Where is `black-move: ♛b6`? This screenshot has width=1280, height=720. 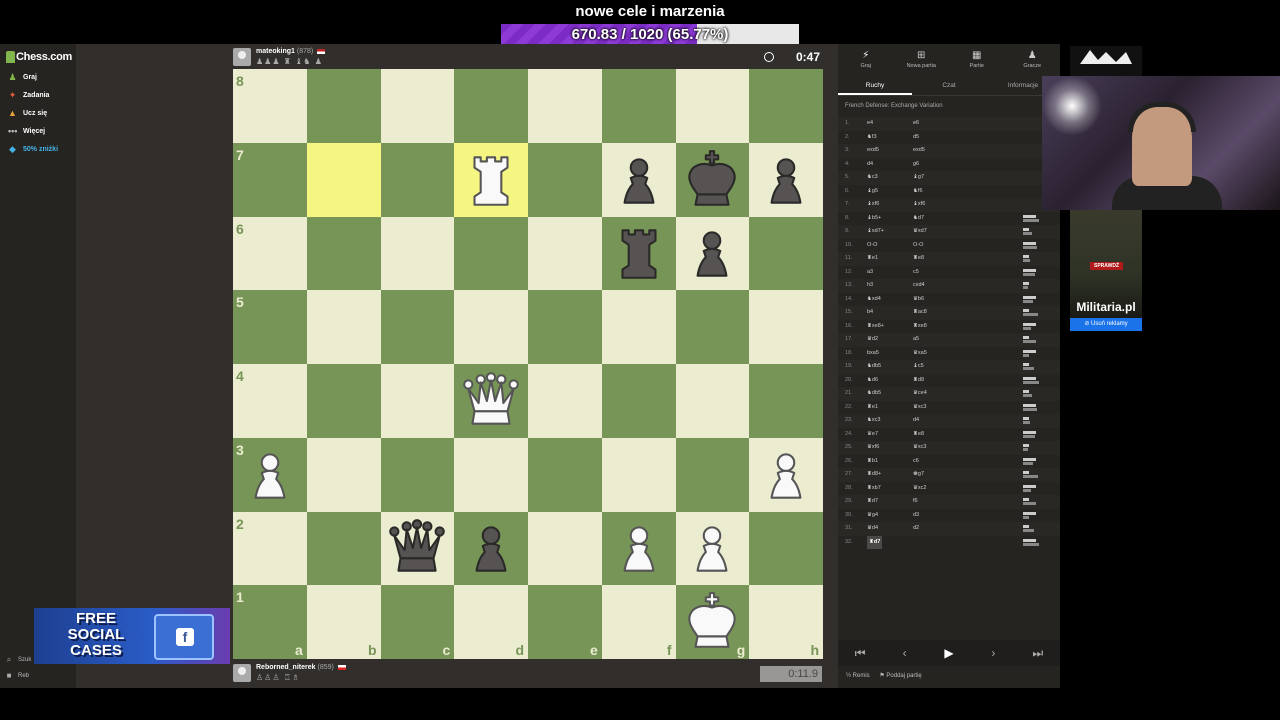
black-move: ♛b6 is located at coordinates (918, 300).